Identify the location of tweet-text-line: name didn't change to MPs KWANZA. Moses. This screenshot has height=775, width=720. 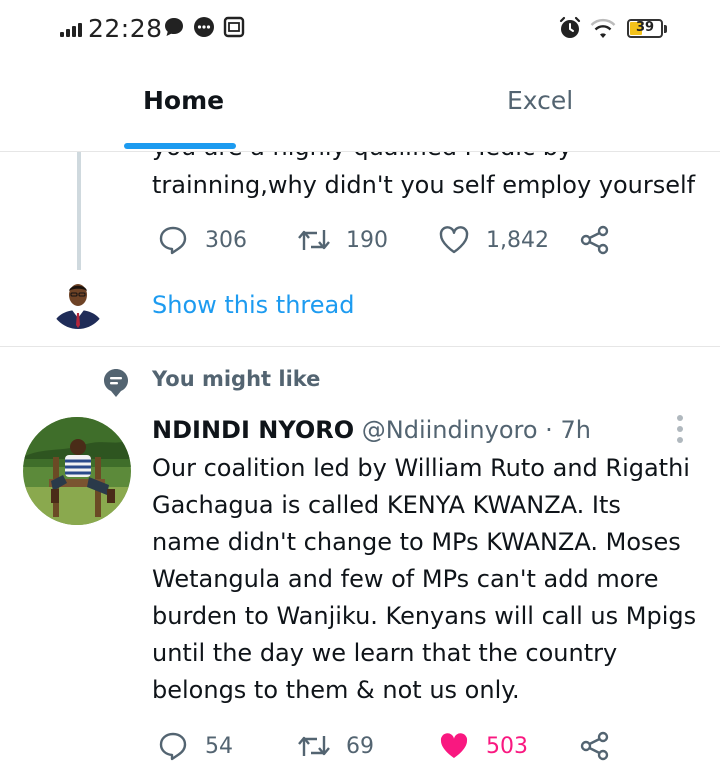
(416, 542).